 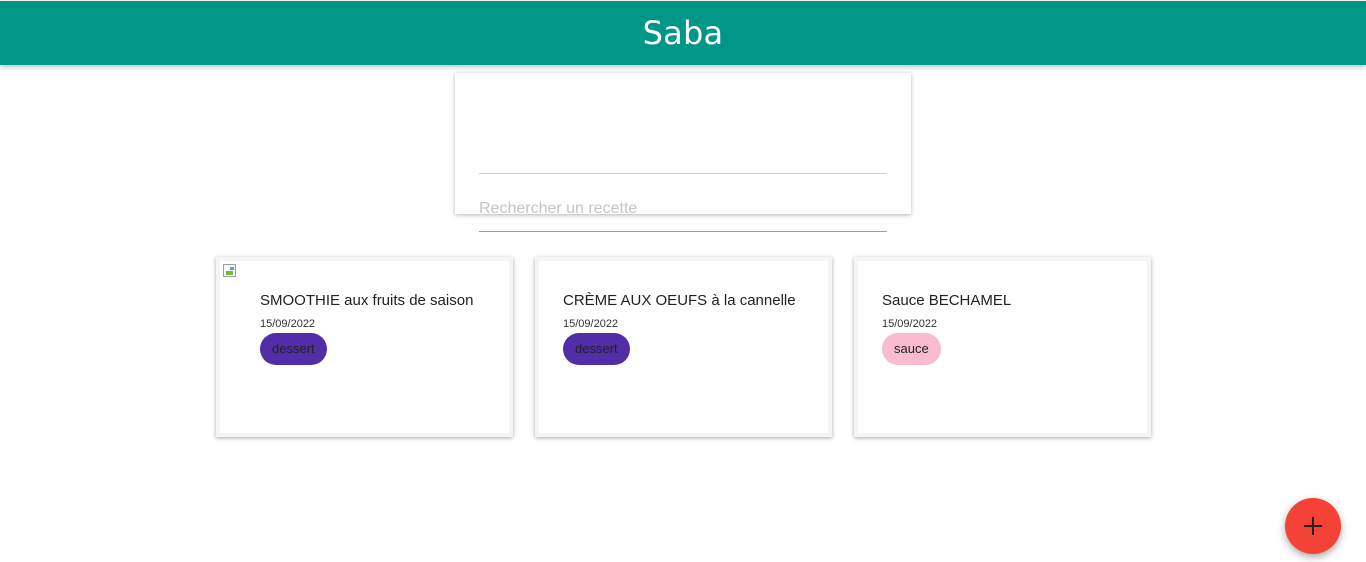 I want to click on recipe-image, so click(x=230, y=271).